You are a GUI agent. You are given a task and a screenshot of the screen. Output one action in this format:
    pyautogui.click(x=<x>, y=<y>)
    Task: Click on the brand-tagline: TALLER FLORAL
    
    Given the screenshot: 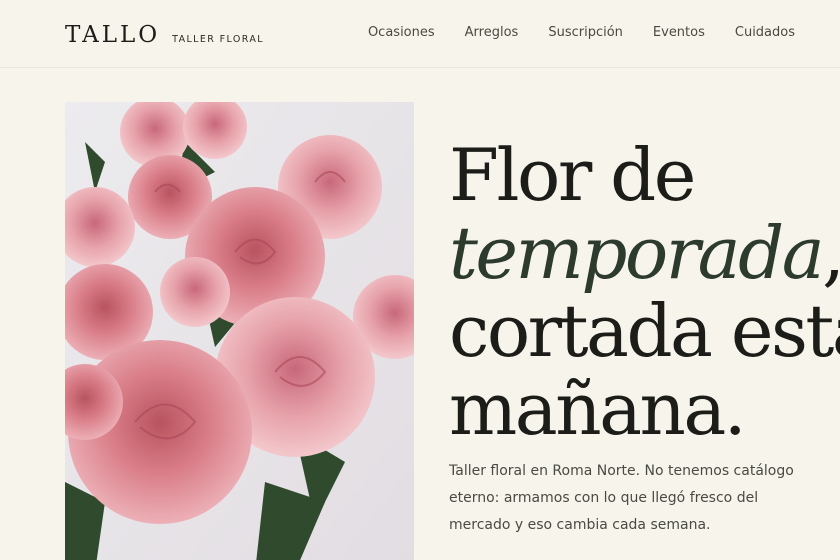 What is the action you would take?
    pyautogui.click(x=218, y=39)
    